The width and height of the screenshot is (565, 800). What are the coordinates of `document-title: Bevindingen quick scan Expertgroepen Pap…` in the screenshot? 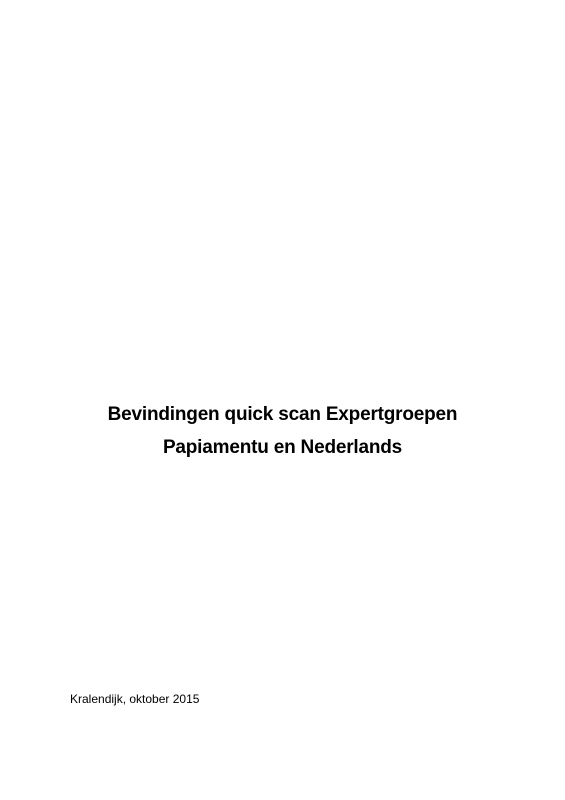 It's located at (282, 431).